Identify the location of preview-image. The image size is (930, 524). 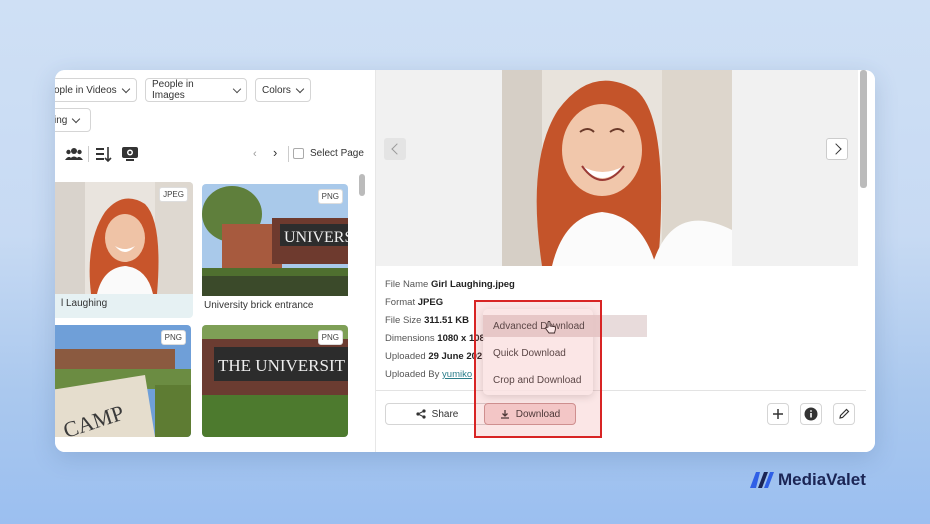
(617, 168).